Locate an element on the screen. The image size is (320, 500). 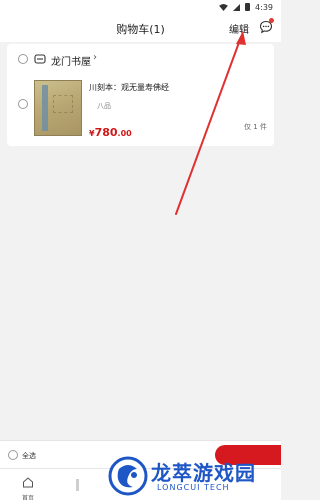
notification-dot is located at coordinates (271, 20).